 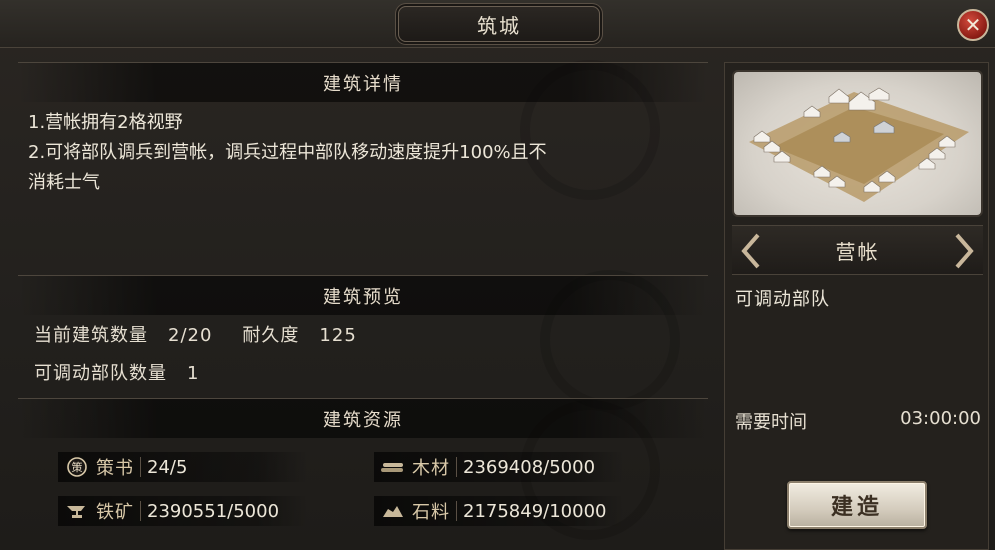 I want to click on durability-label: 耐久度, so click(x=271, y=335).